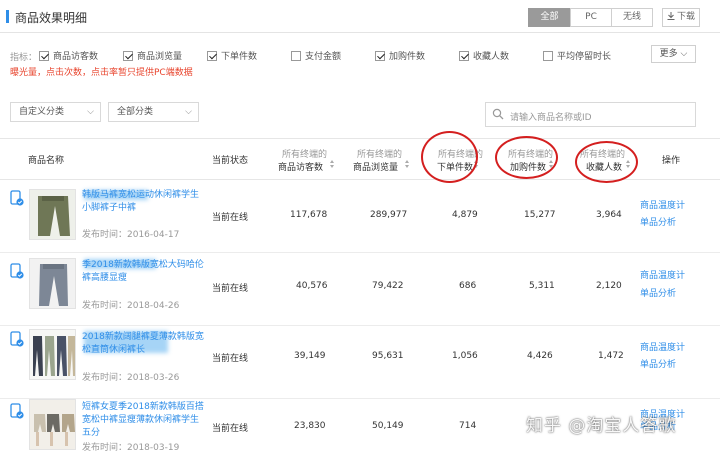 Image resolution: width=720 pixels, height=453 pixels. I want to click on cart-cell: 5,311, so click(542, 286).